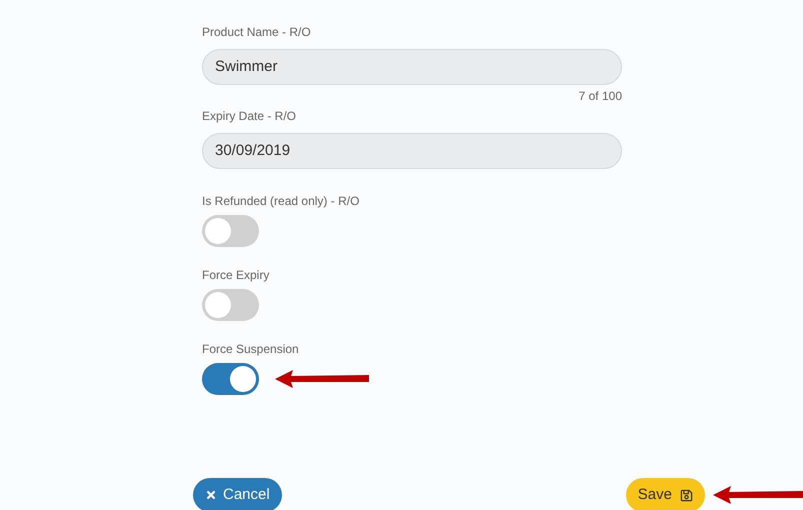 This screenshot has width=803, height=510. I want to click on field-label: Product Name - R/O, so click(256, 32).